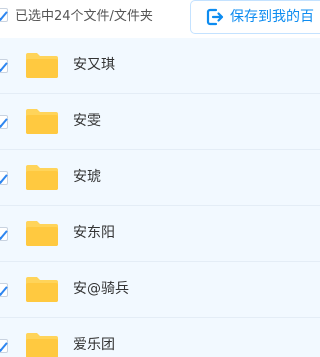  I want to click on file-name: 安琥, so click(87, 177).